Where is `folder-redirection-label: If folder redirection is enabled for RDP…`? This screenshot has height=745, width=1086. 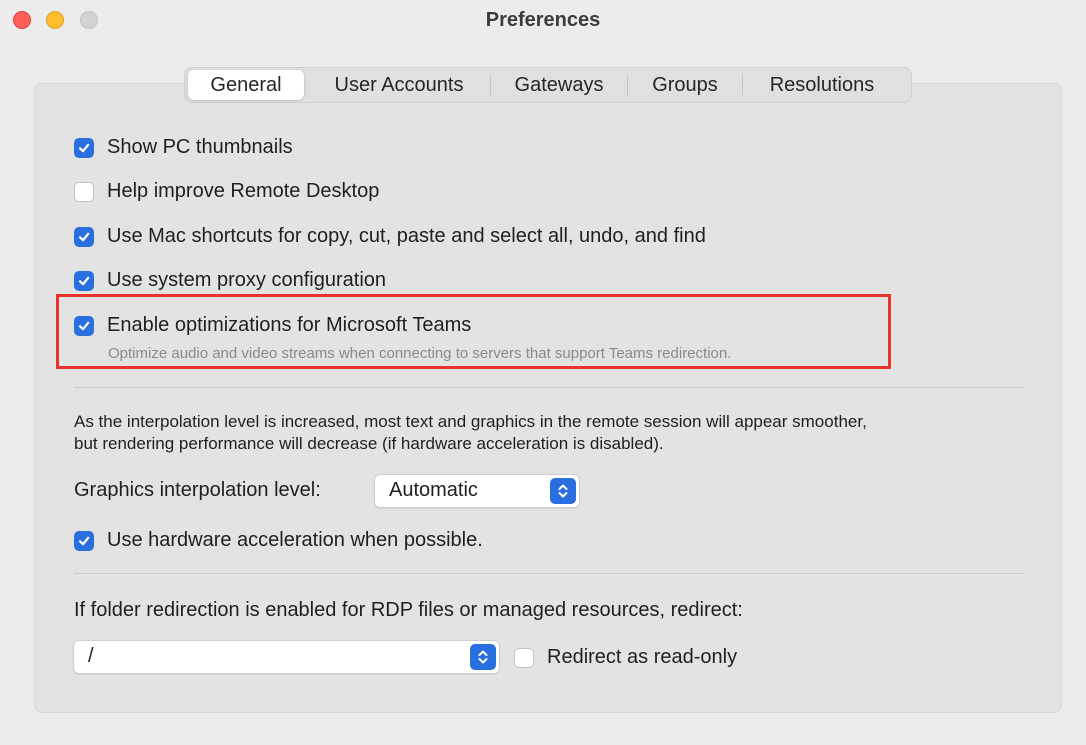 folder-redirection-label: If folder redirection is enabled for RDP… is located at coordinates (408, 610).